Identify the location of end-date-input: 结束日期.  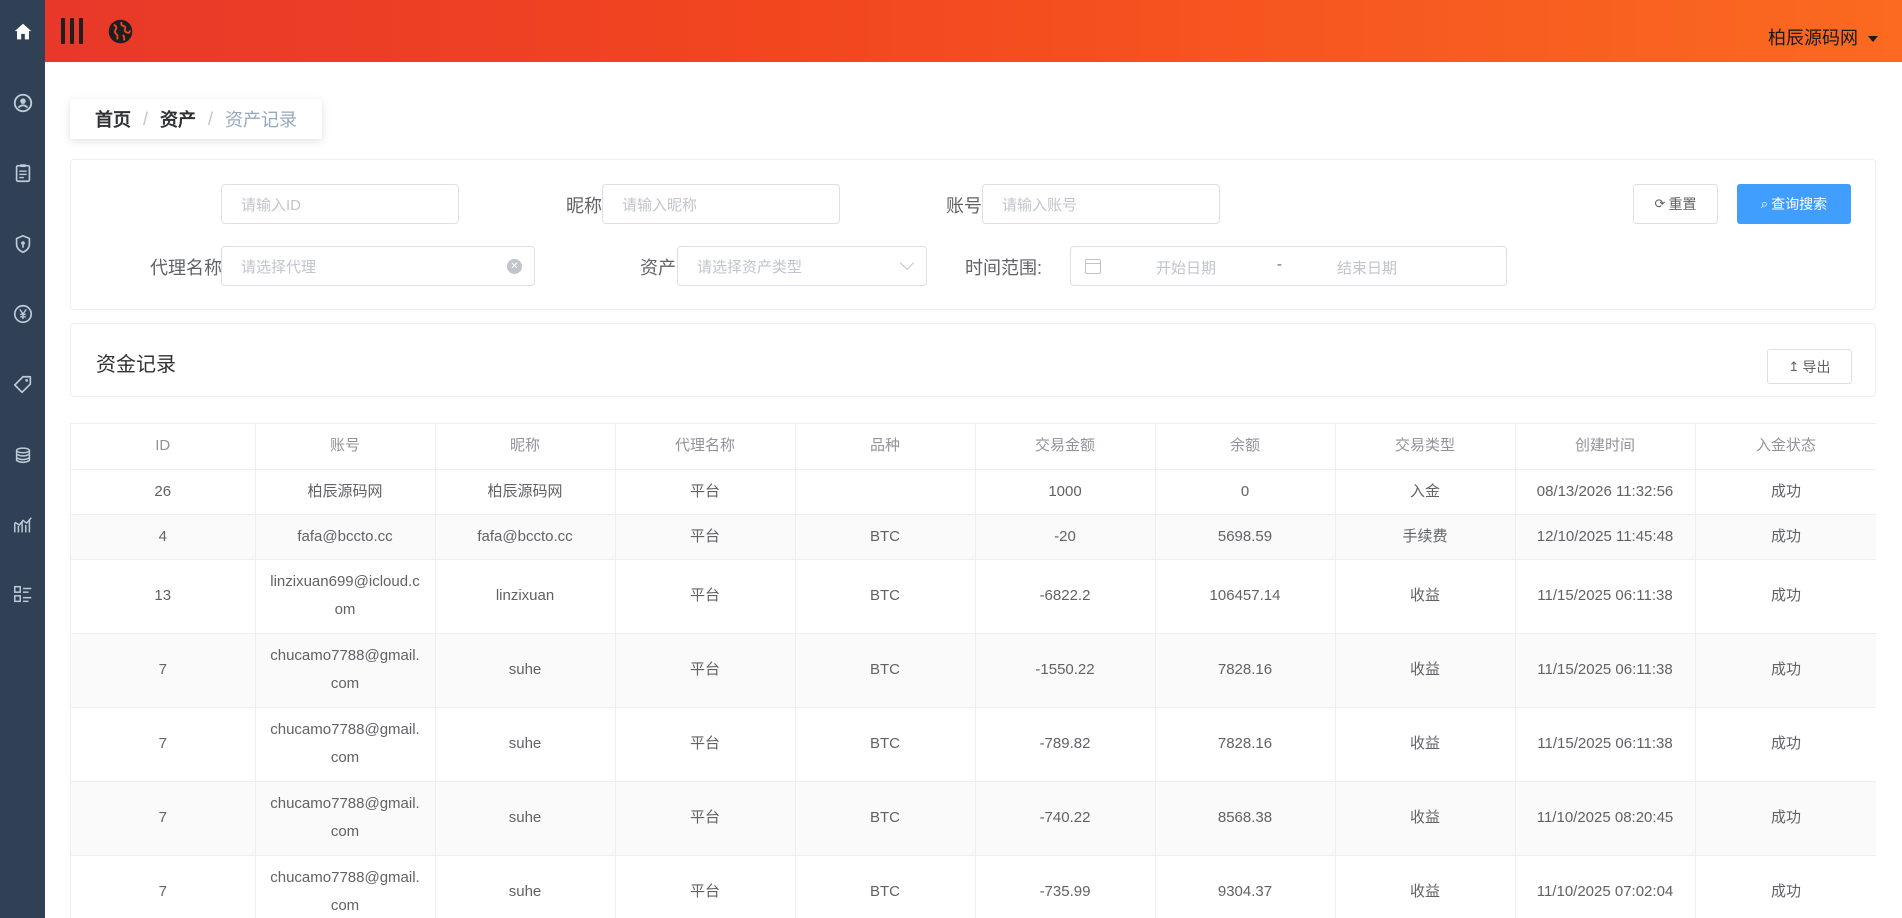
(1367, 267).